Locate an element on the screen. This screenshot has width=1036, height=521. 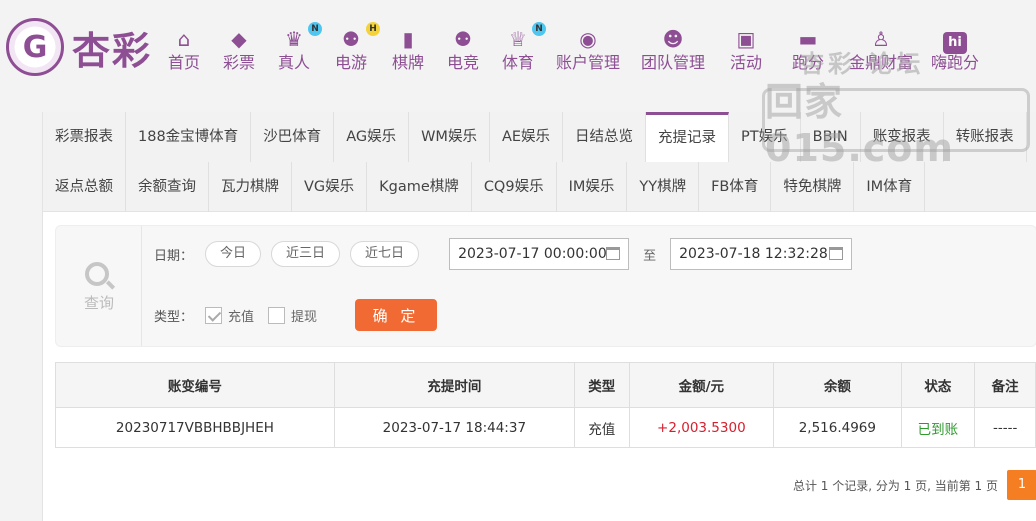
nav-label: 真人 is located at coordinates (293, 62).